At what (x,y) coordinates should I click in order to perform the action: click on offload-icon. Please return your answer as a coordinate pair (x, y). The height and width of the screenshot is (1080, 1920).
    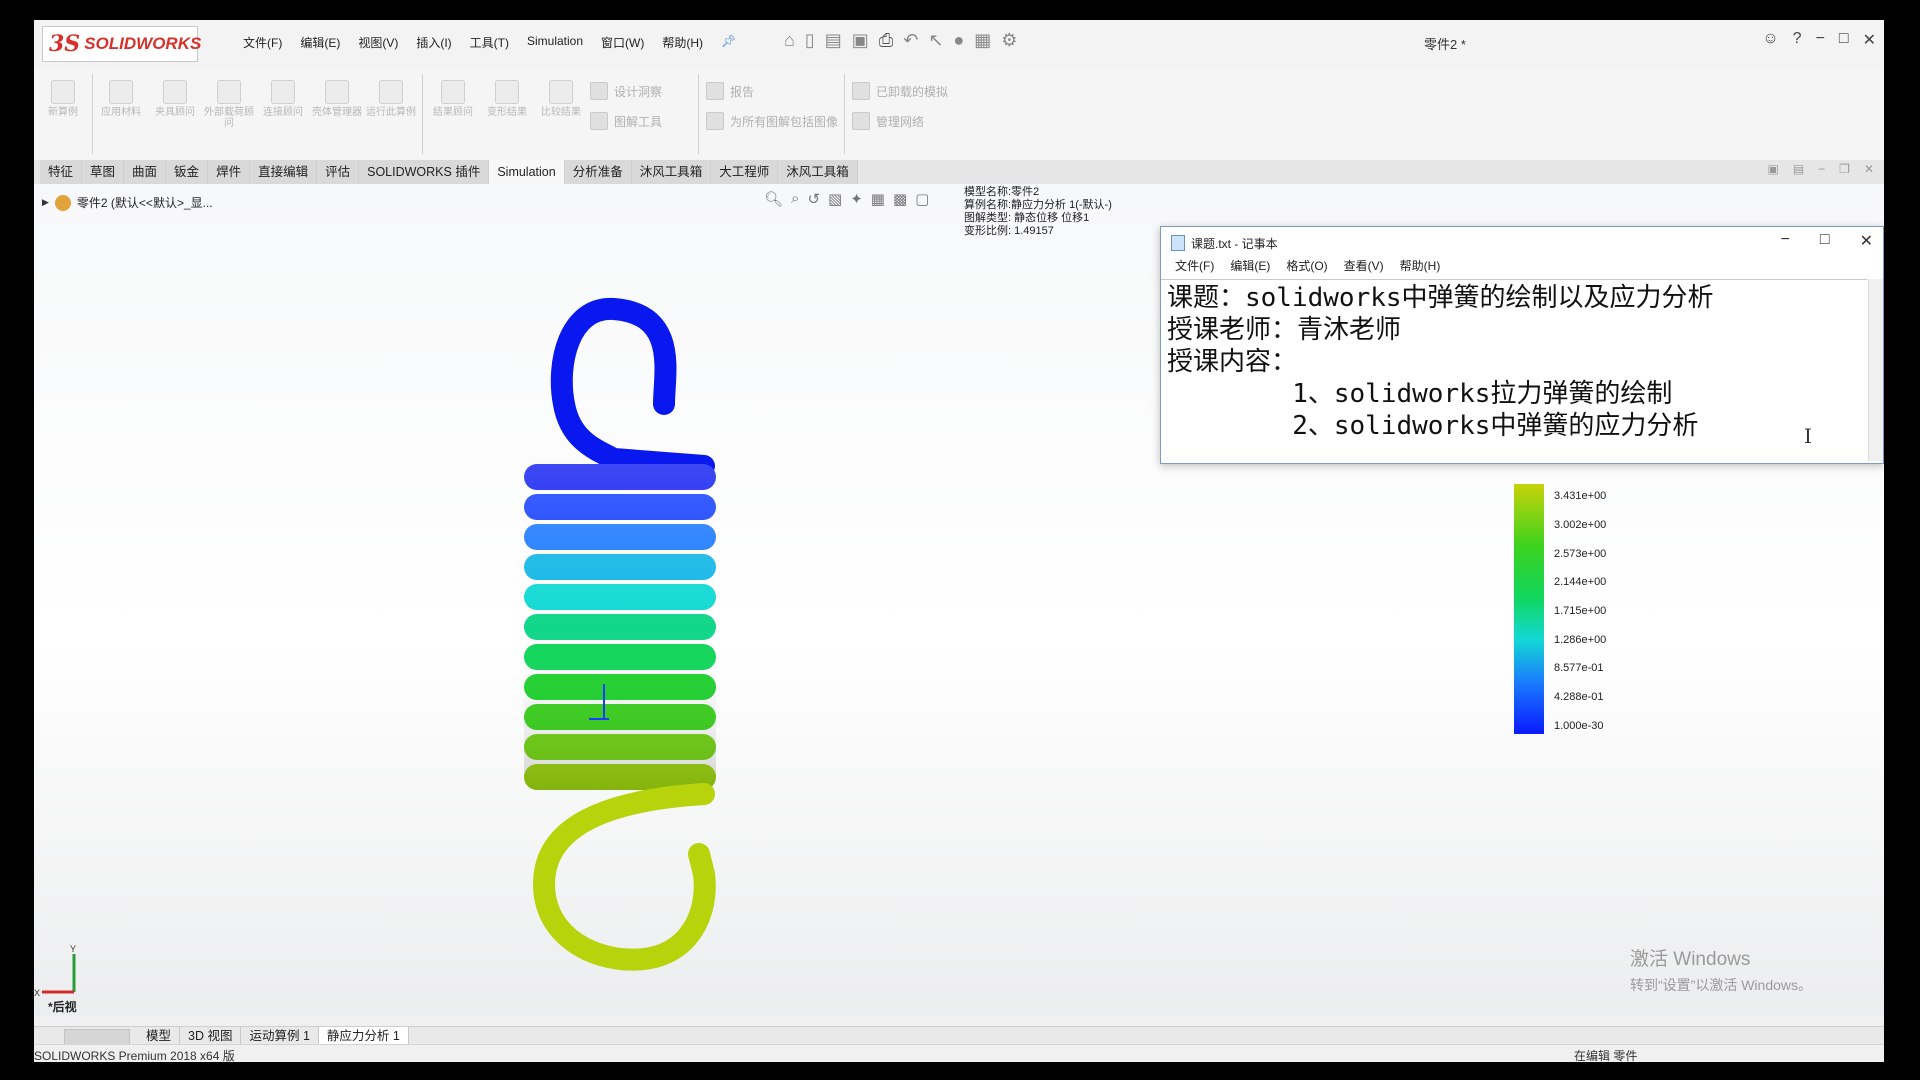
    Looking at the image, I should click on (861, 91).